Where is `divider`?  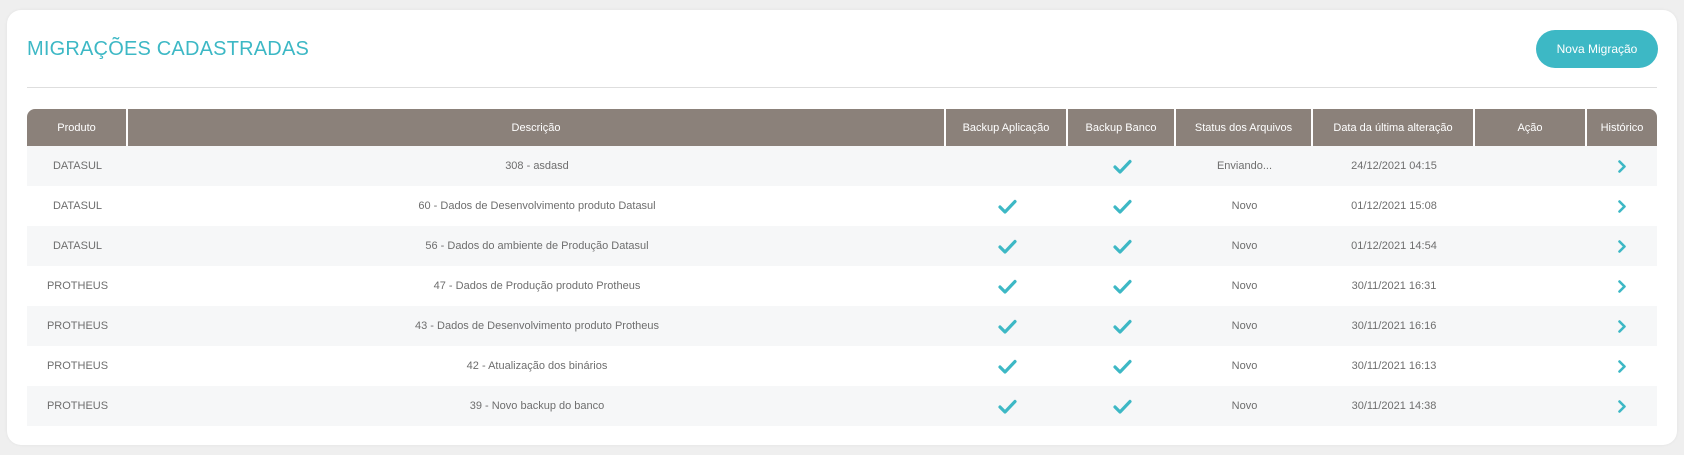
divider is located at coordinates (842, 87).